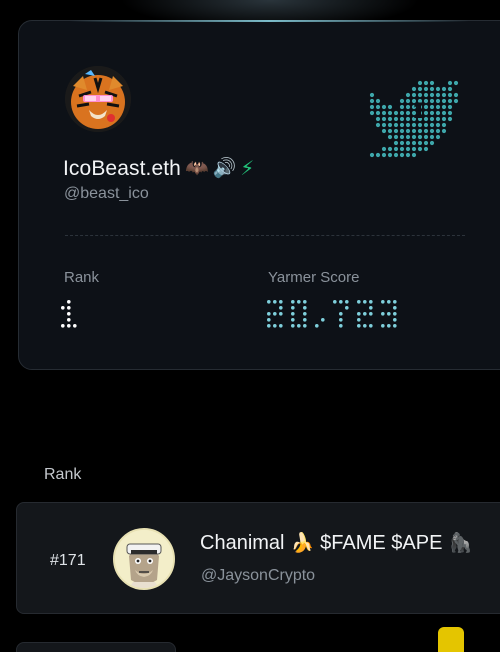 This screenshot has height=652, width=500. Describe the element at coordinates (419, 110) in the screenshot. I see `twitter-rank-number: 1` at that location.